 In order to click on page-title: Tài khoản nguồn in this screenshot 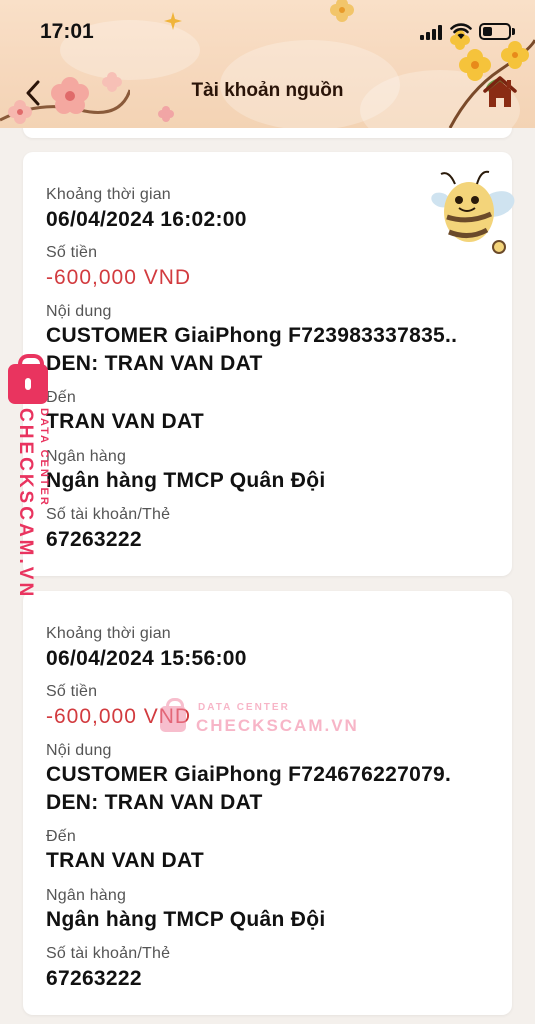, I will do `click(267, 90)`.